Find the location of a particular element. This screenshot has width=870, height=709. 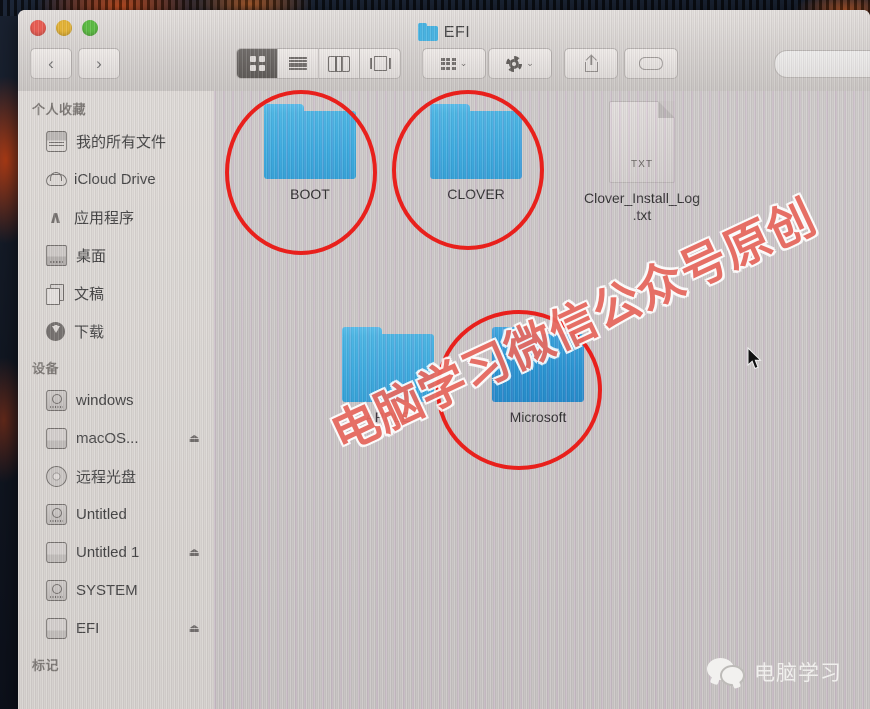

sidebar-item-documents: 文稿 is located at coordinates (116, 293).